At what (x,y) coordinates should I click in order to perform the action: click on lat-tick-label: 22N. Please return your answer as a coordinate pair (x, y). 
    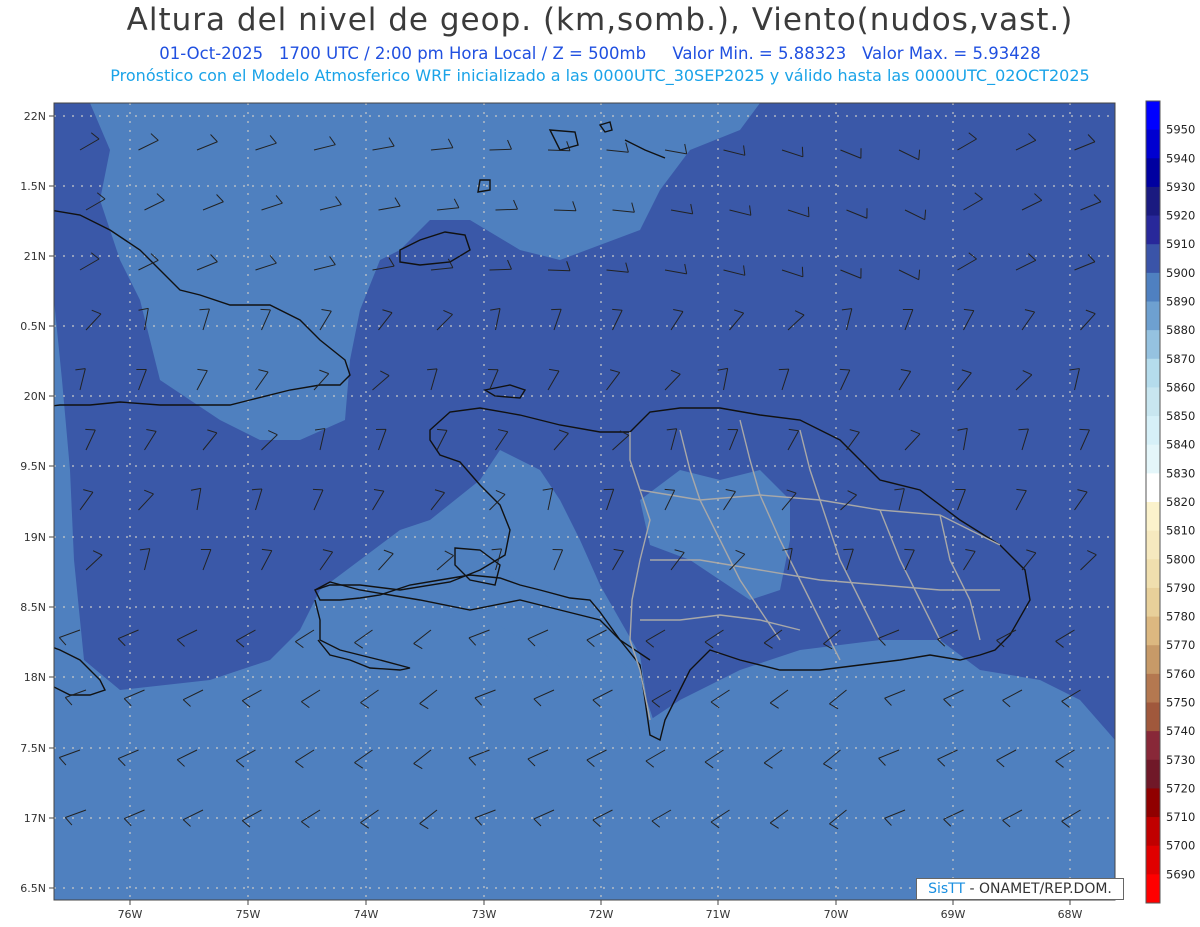
    Looking at the image, I should click on (35, 116).